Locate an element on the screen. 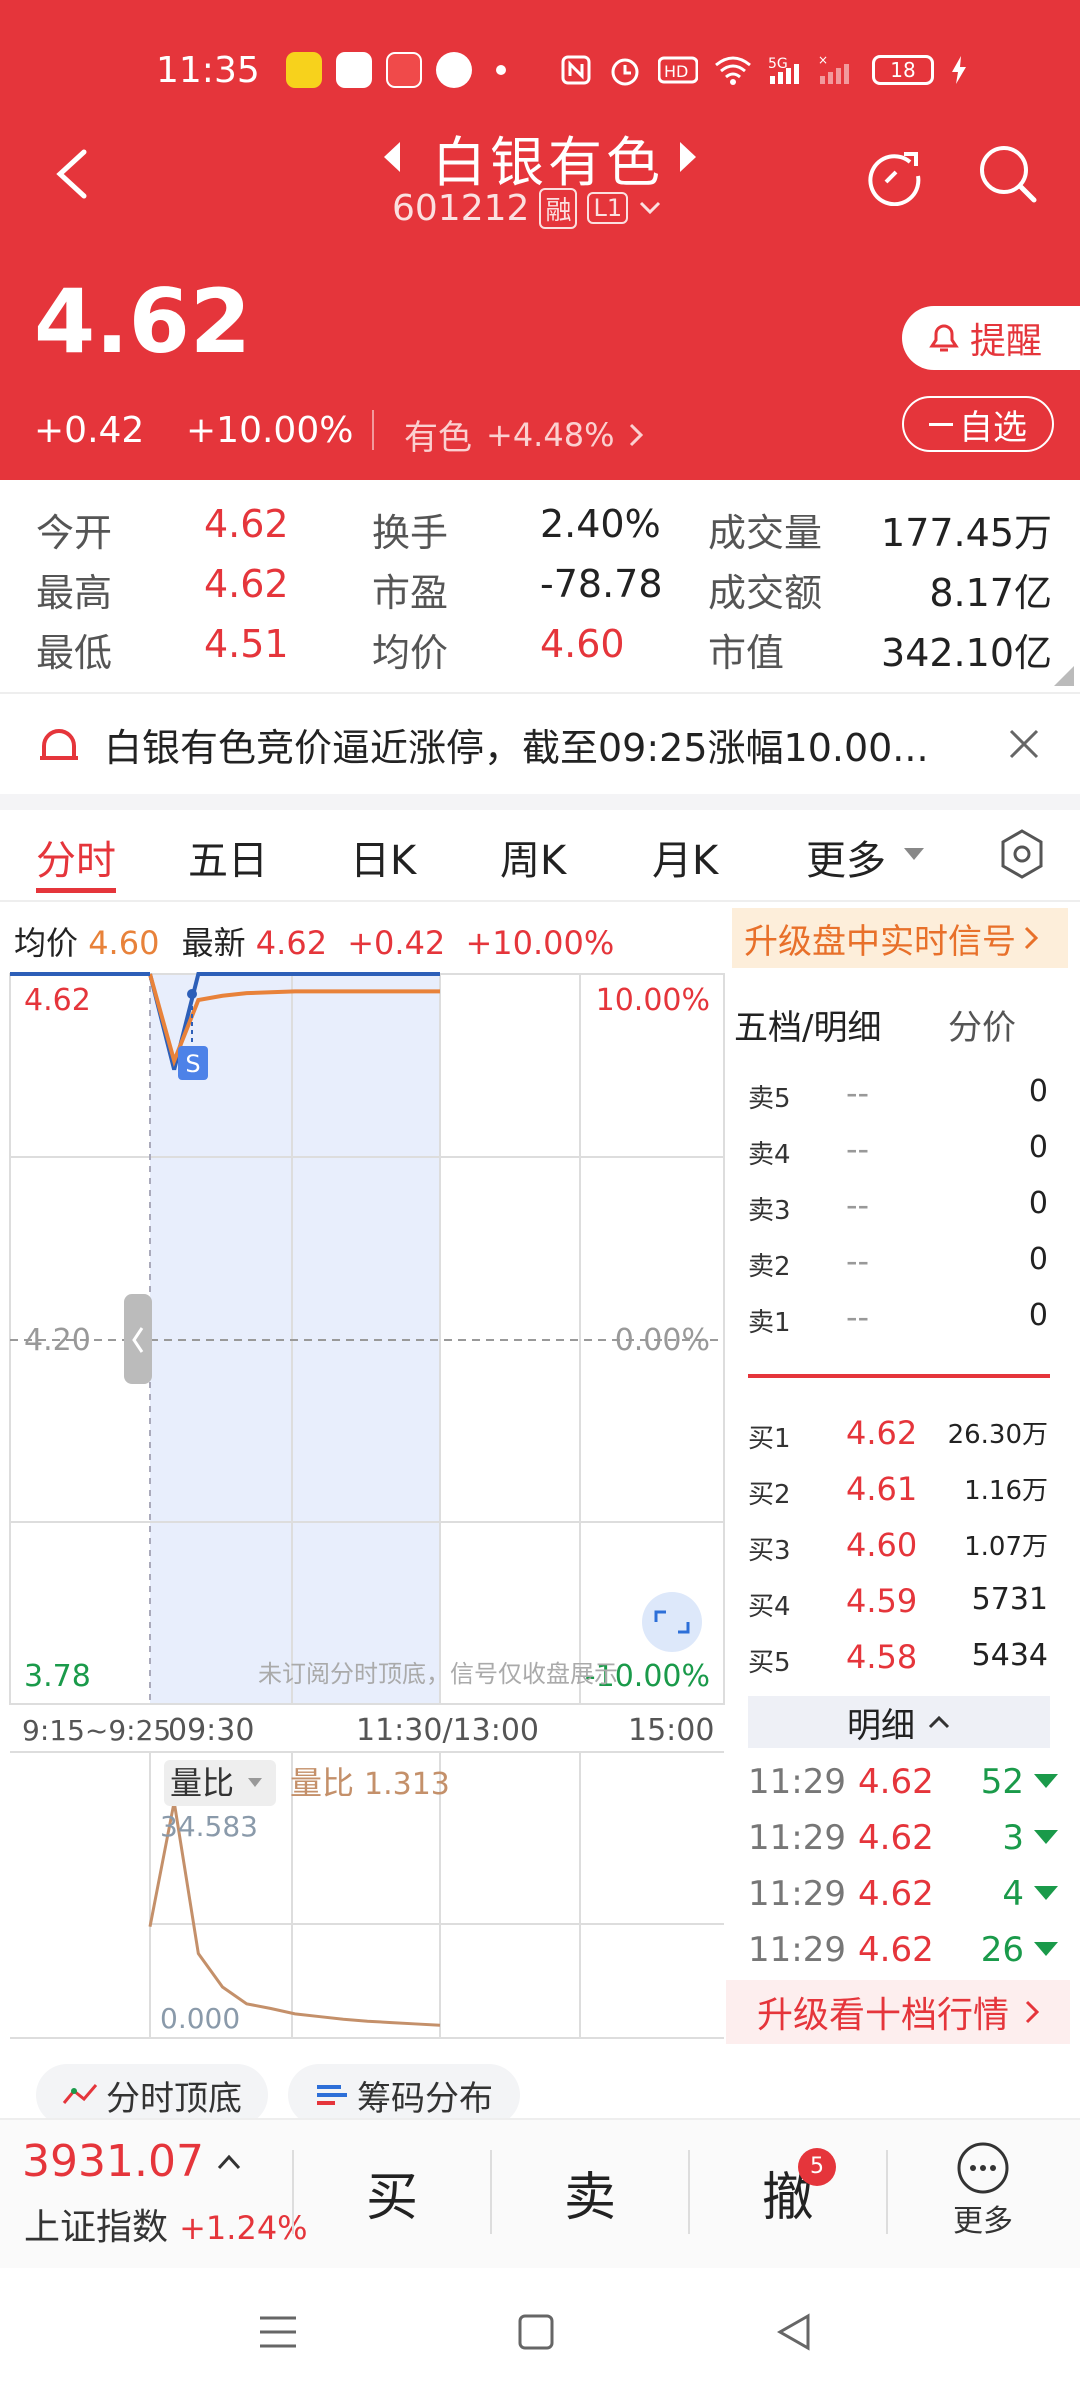  index-quote: 3931.07 is located at coordinates (132, 2161).